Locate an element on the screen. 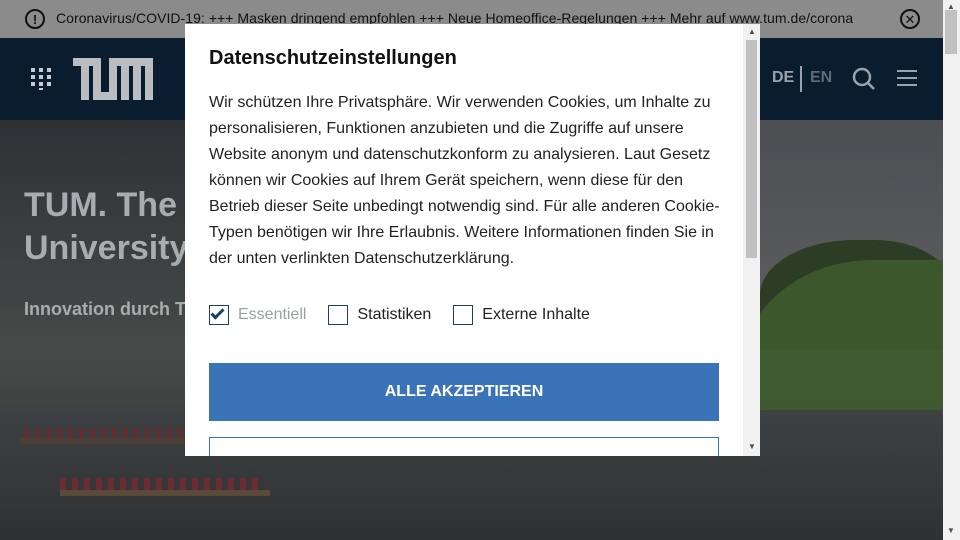 This screenshot has height=540, width=960. checkbox-statistiken is located at coordinates (338, 315).